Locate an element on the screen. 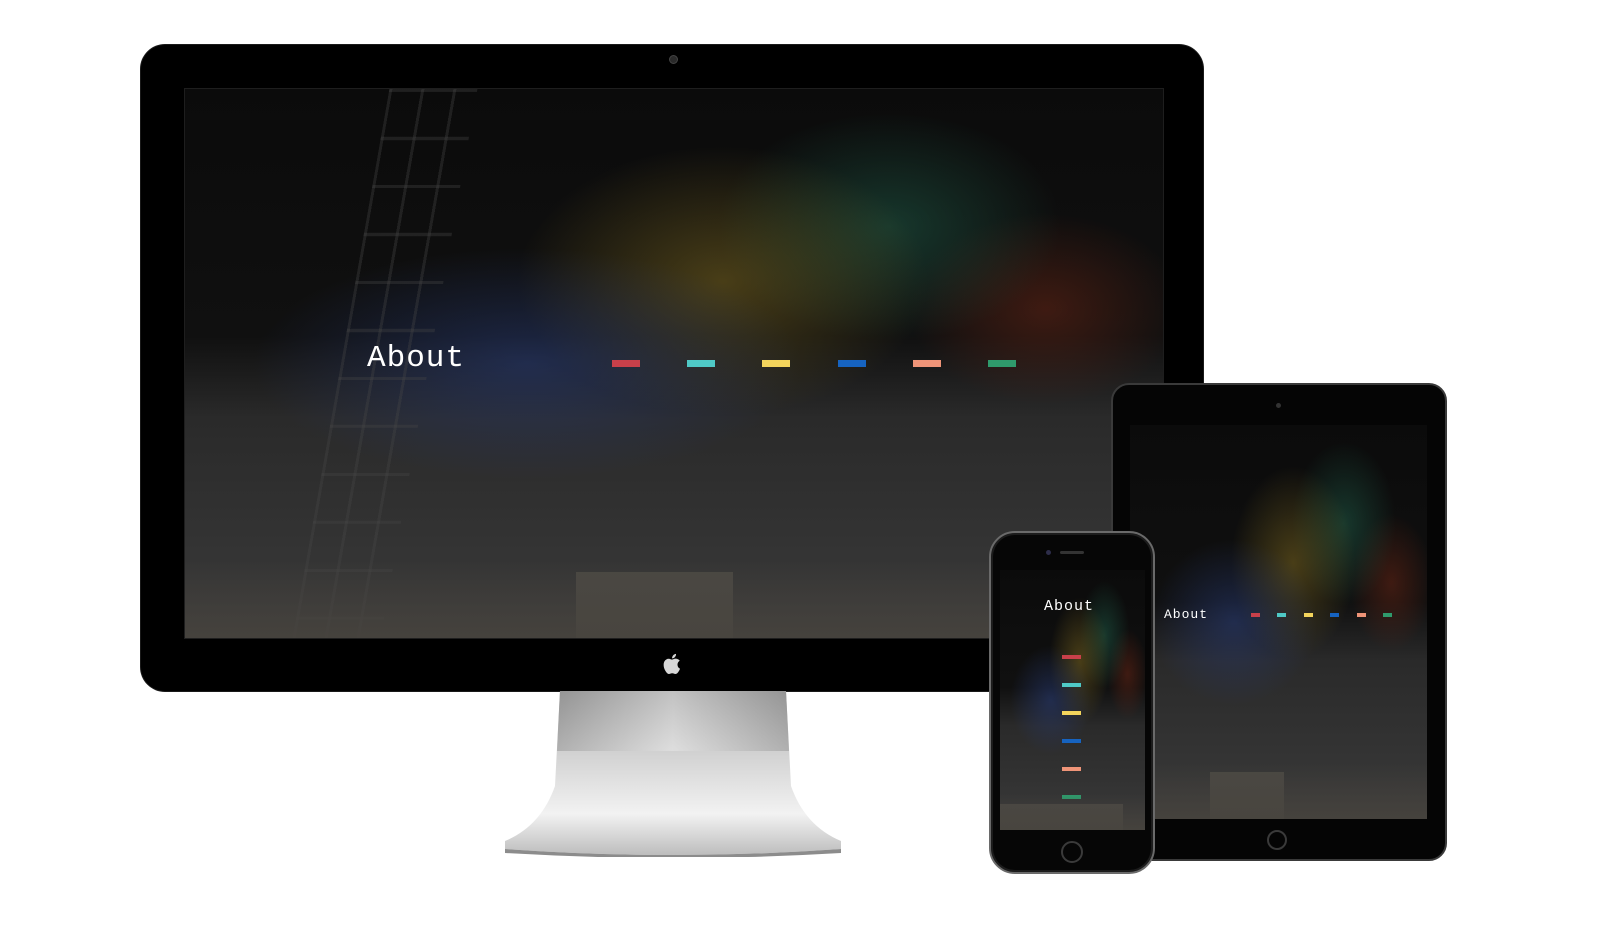  desktop-flag-blue is located at coordinates (852, 363).